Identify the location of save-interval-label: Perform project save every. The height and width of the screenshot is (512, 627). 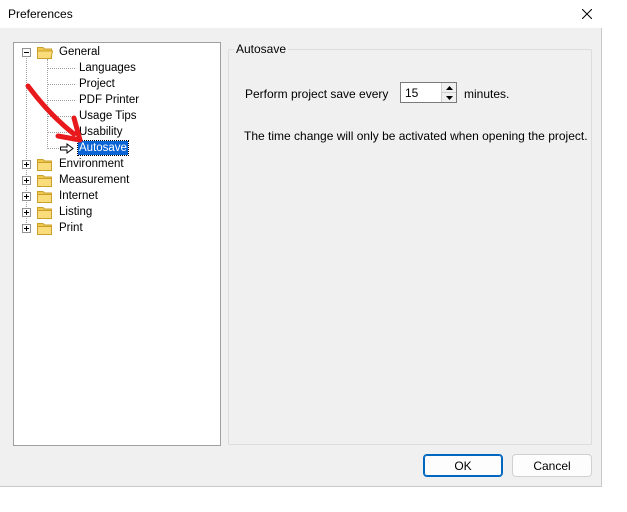
(317, 94).